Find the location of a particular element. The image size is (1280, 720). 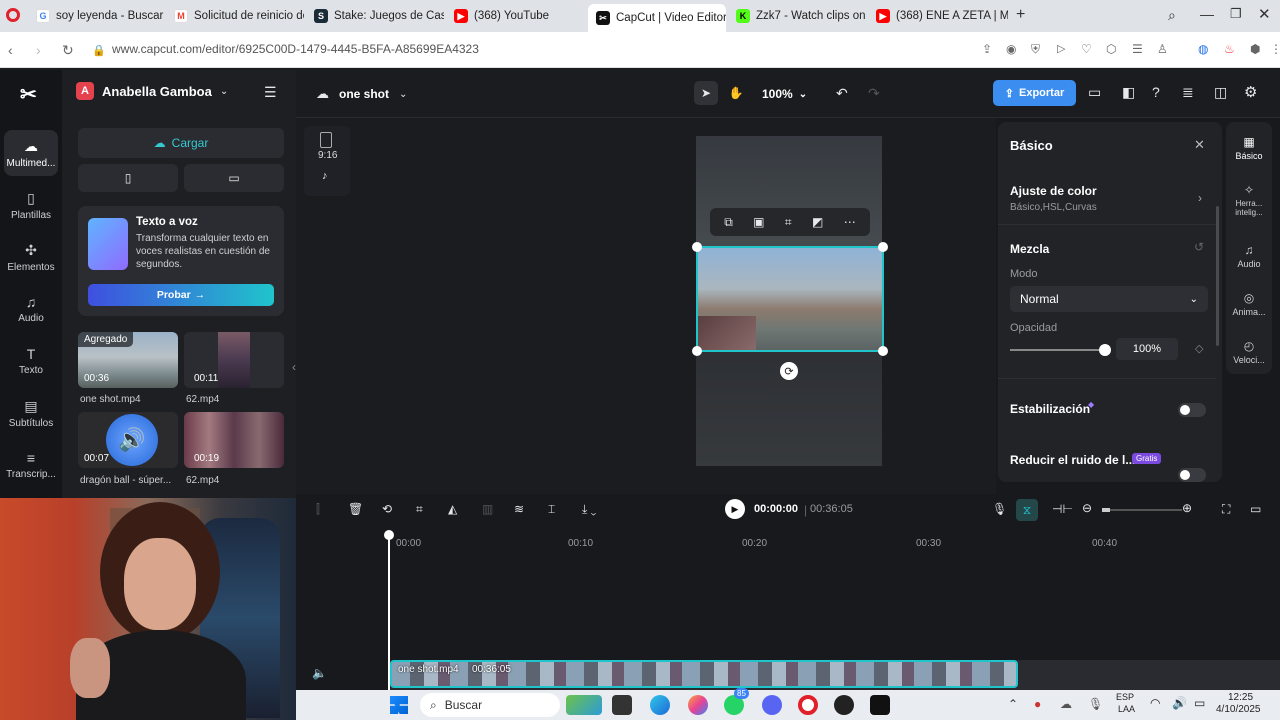

opacity-value: 100% is located at coordinates (1147, 349).